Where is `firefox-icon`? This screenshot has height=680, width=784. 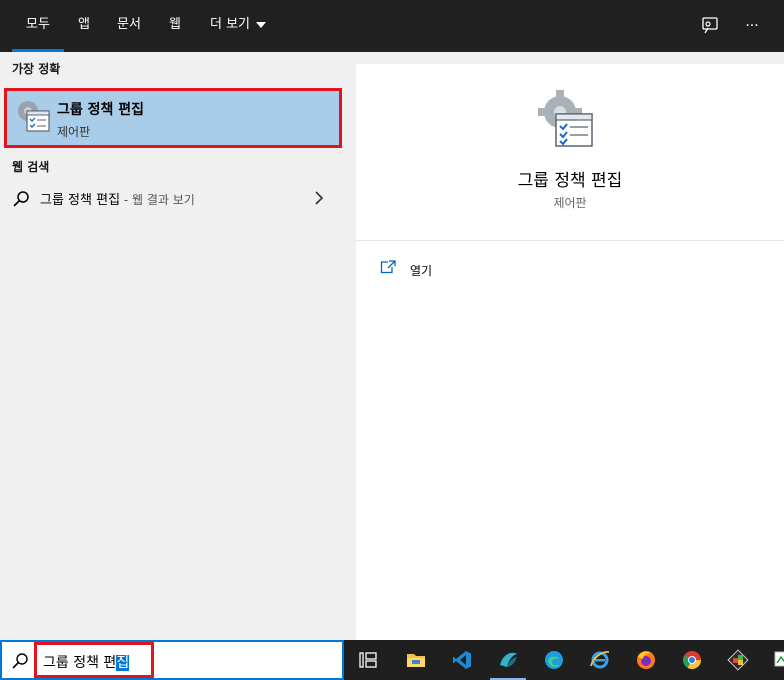 firefox-icon is located at coordinates (646, 660).